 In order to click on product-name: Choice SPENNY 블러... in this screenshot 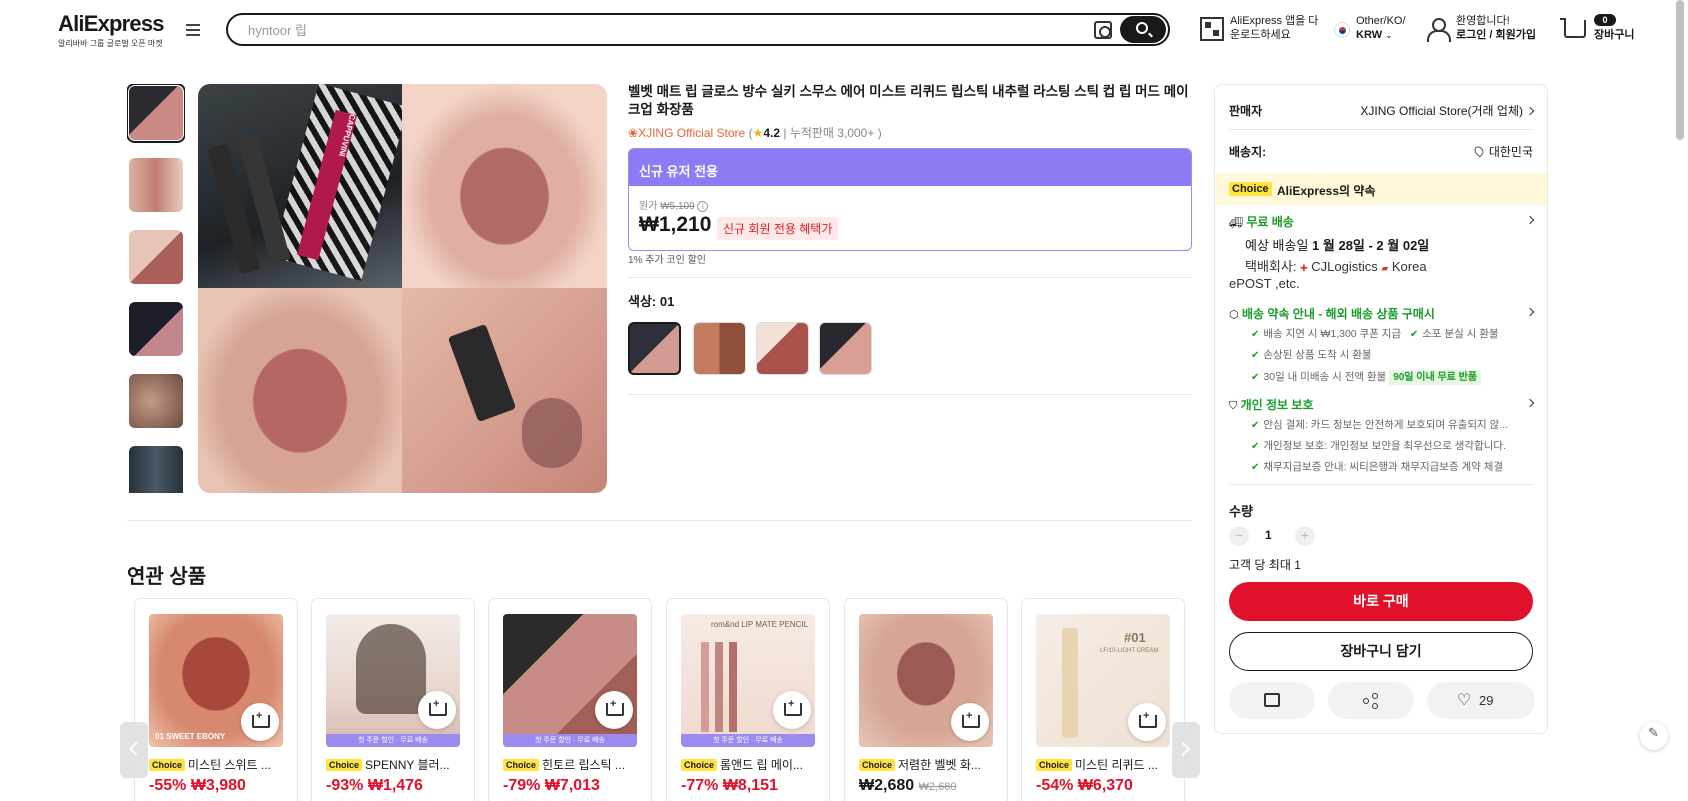, I will do `click(396, 764)`.